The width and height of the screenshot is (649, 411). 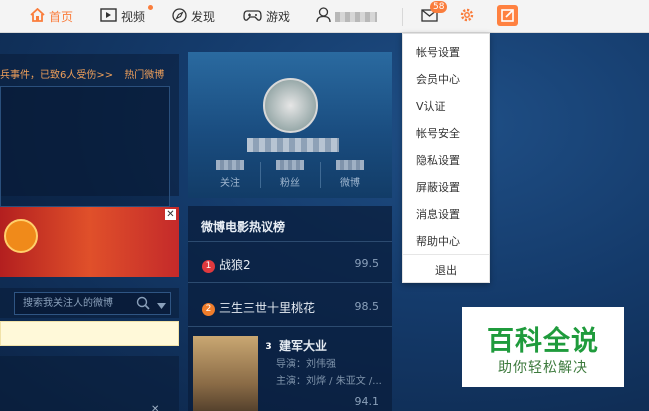 I want to click on list-item: 1 战狼2, so click(x=226, y=264).